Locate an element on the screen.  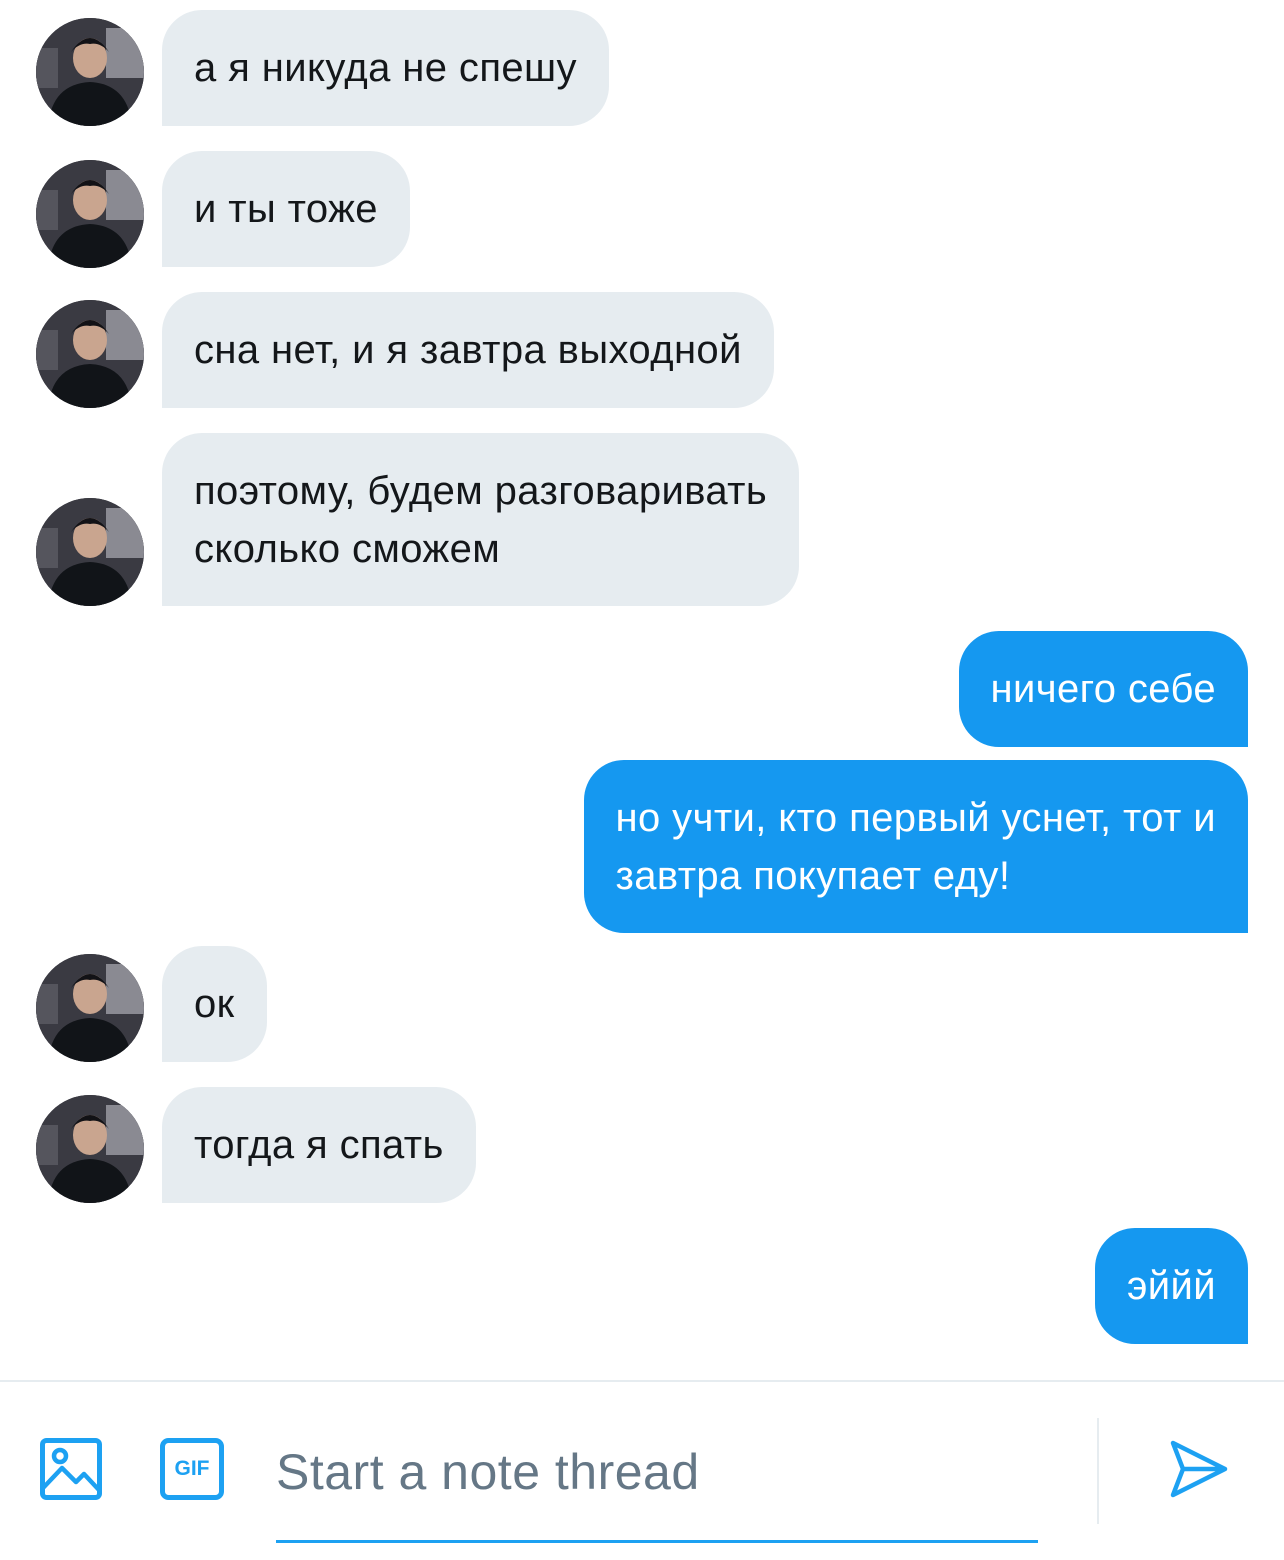
message-text: и ты тоже is located at coordinates (286, 209).